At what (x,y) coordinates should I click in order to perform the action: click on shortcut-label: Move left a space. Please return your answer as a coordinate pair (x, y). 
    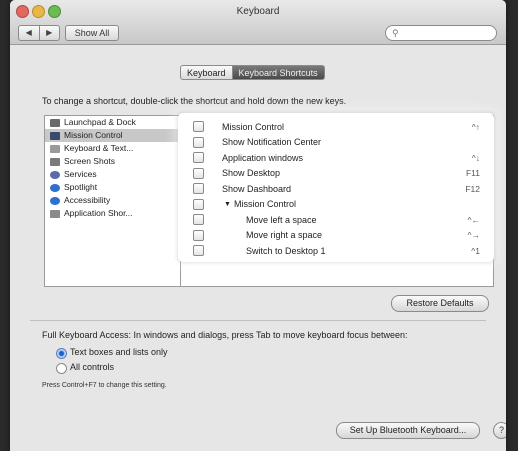
    Looking at the image, I should click on (281, 219).